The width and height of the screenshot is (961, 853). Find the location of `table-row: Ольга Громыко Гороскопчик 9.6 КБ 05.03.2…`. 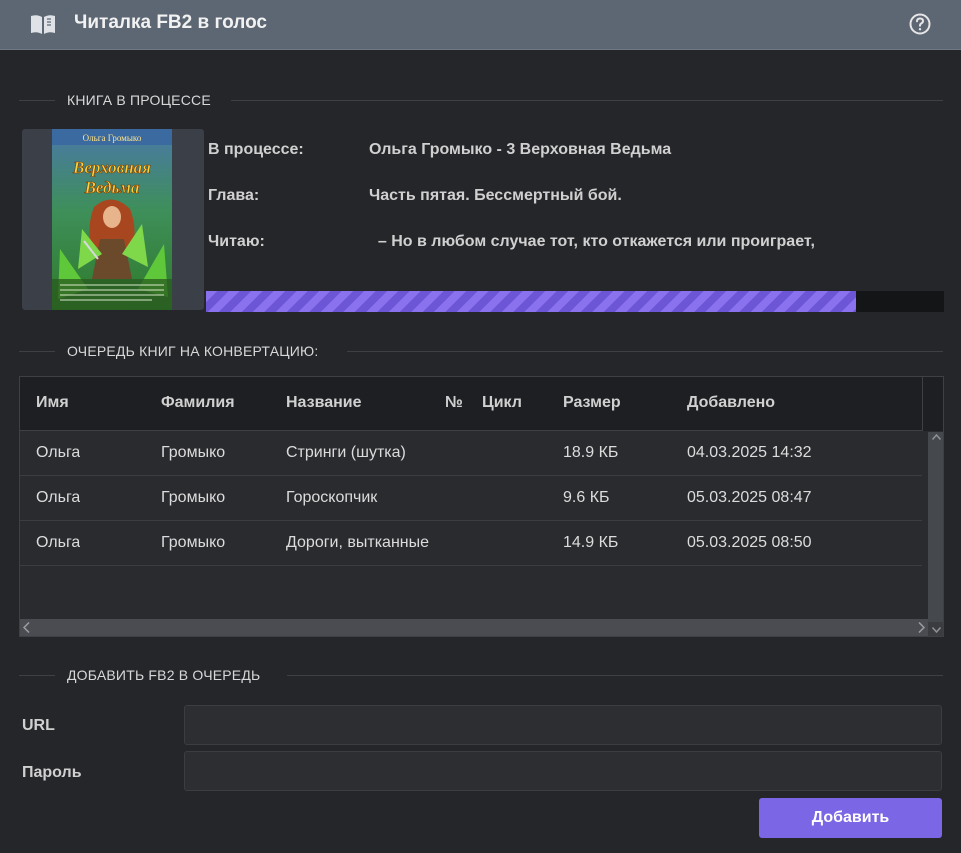

table-row: Ольга Громыко Гороскопчик 9.6 КБ 05.03.2… is located at coordinates (471, 498).